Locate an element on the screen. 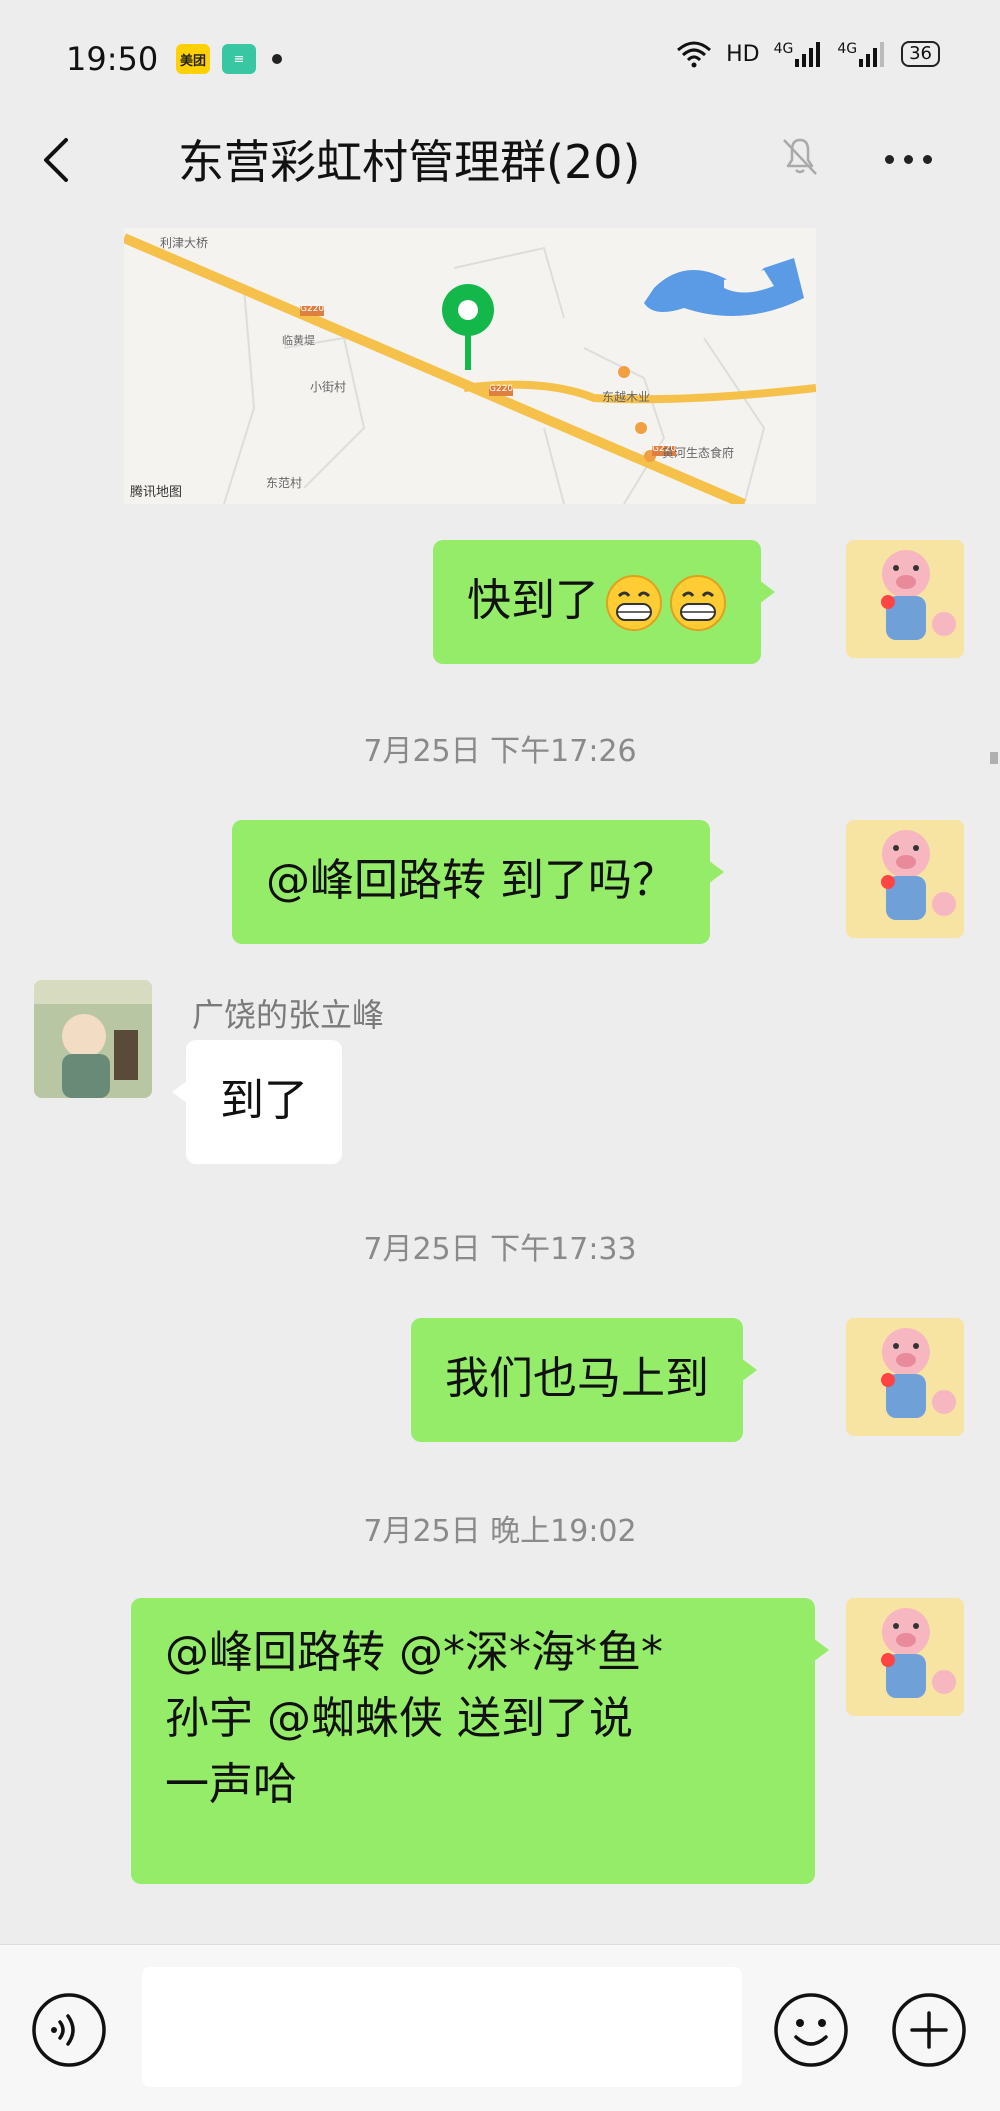 This screenshot has height=2111, width=1000. message-timestamp: 7月25日 下午17:26 is located at coordinates (500, 751).